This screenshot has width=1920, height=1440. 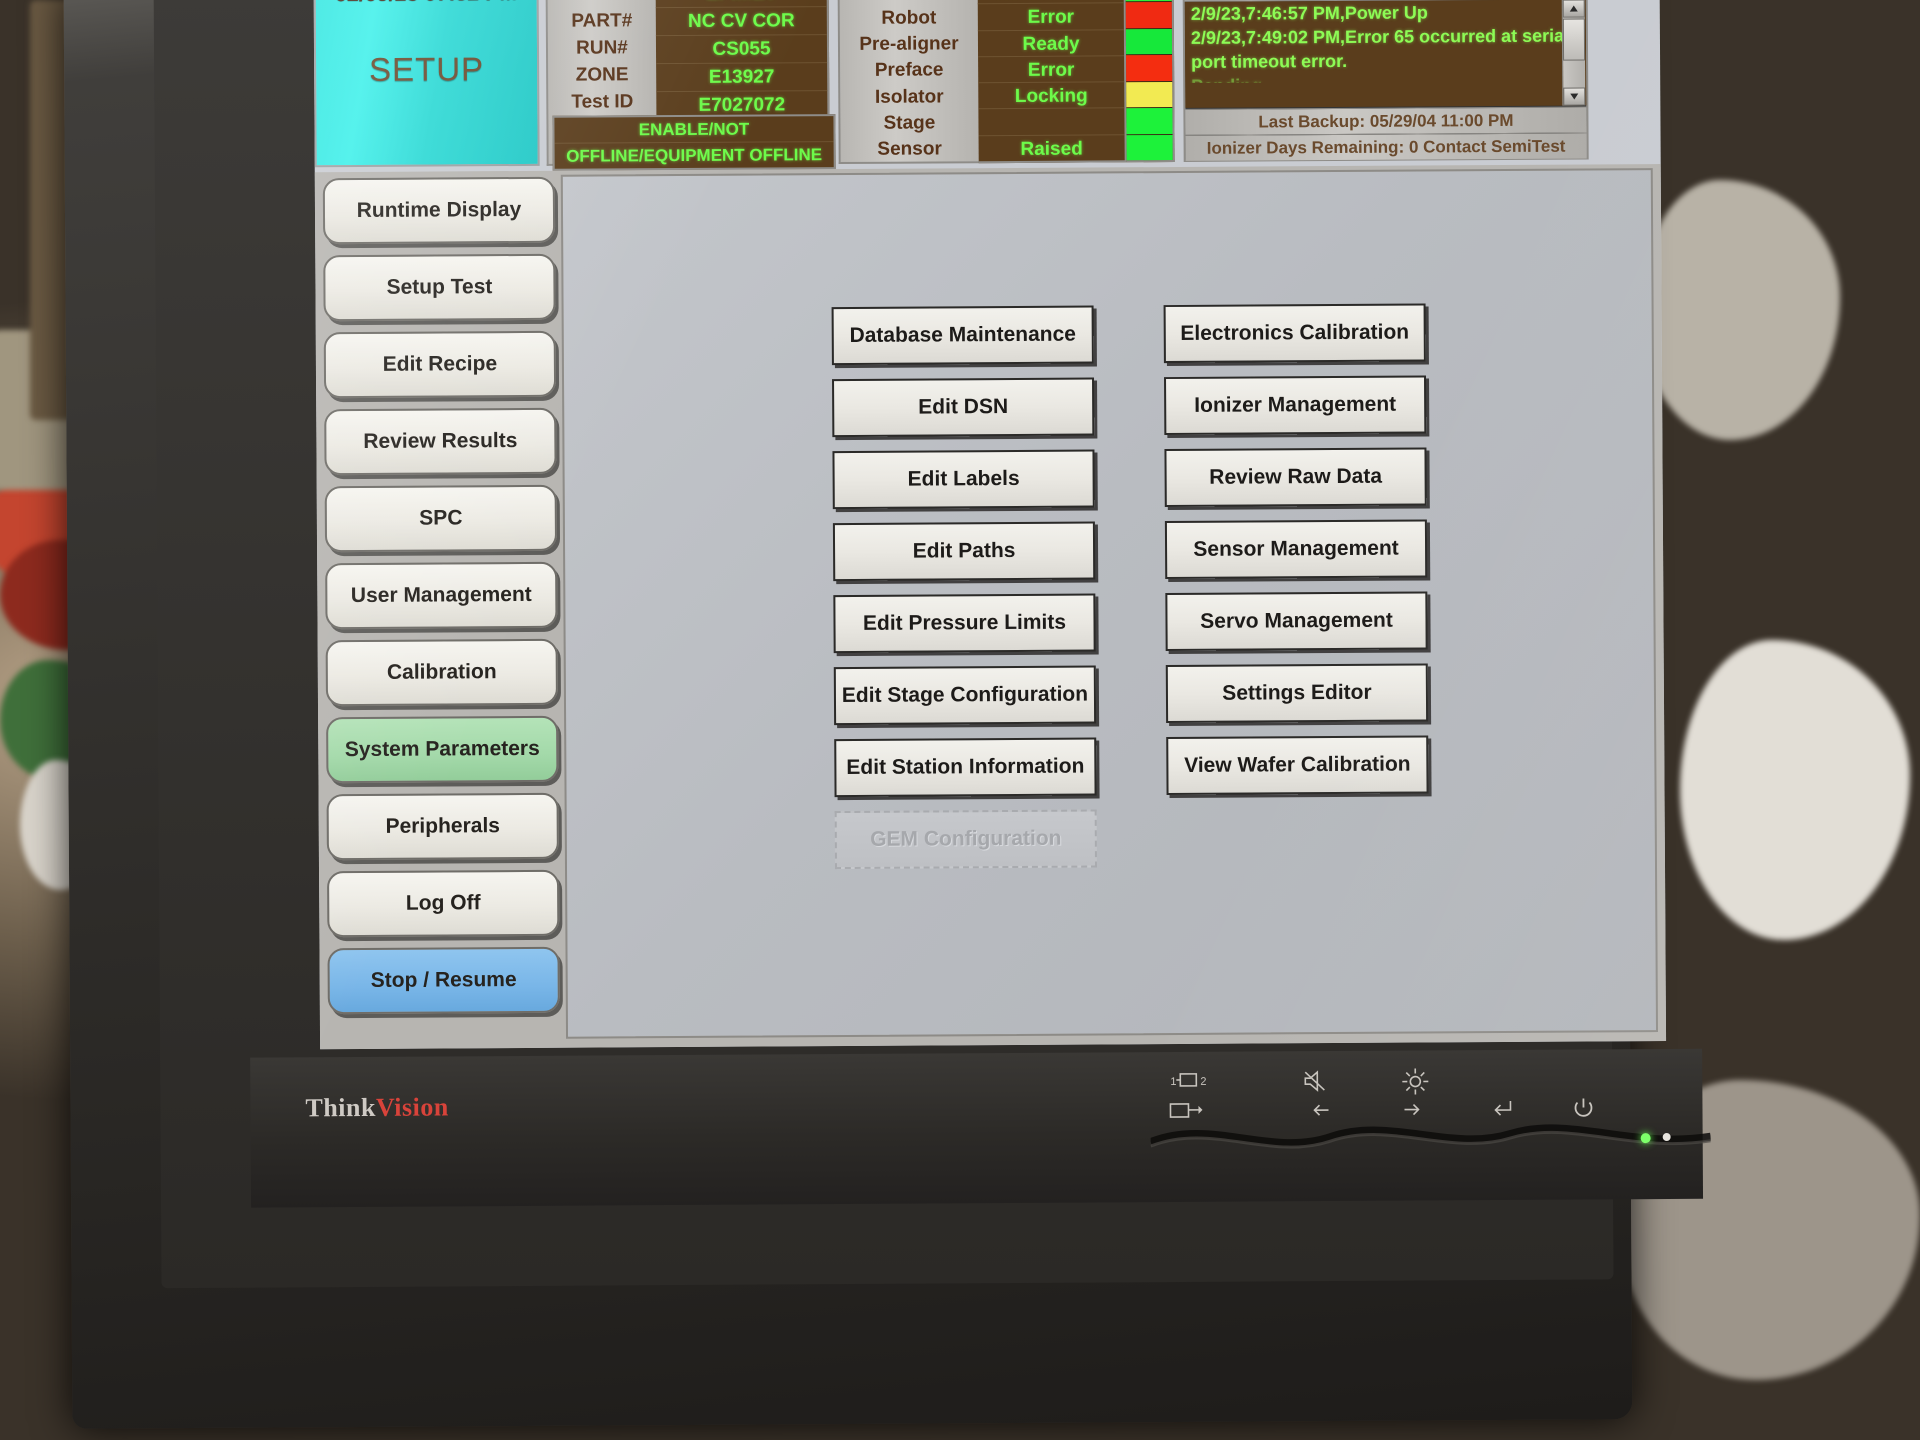 What do you see at coordinates (963, 407) in the screenshot?
I see `edit-dsn-button: Edit DSN` at bounding box center [963, 407].